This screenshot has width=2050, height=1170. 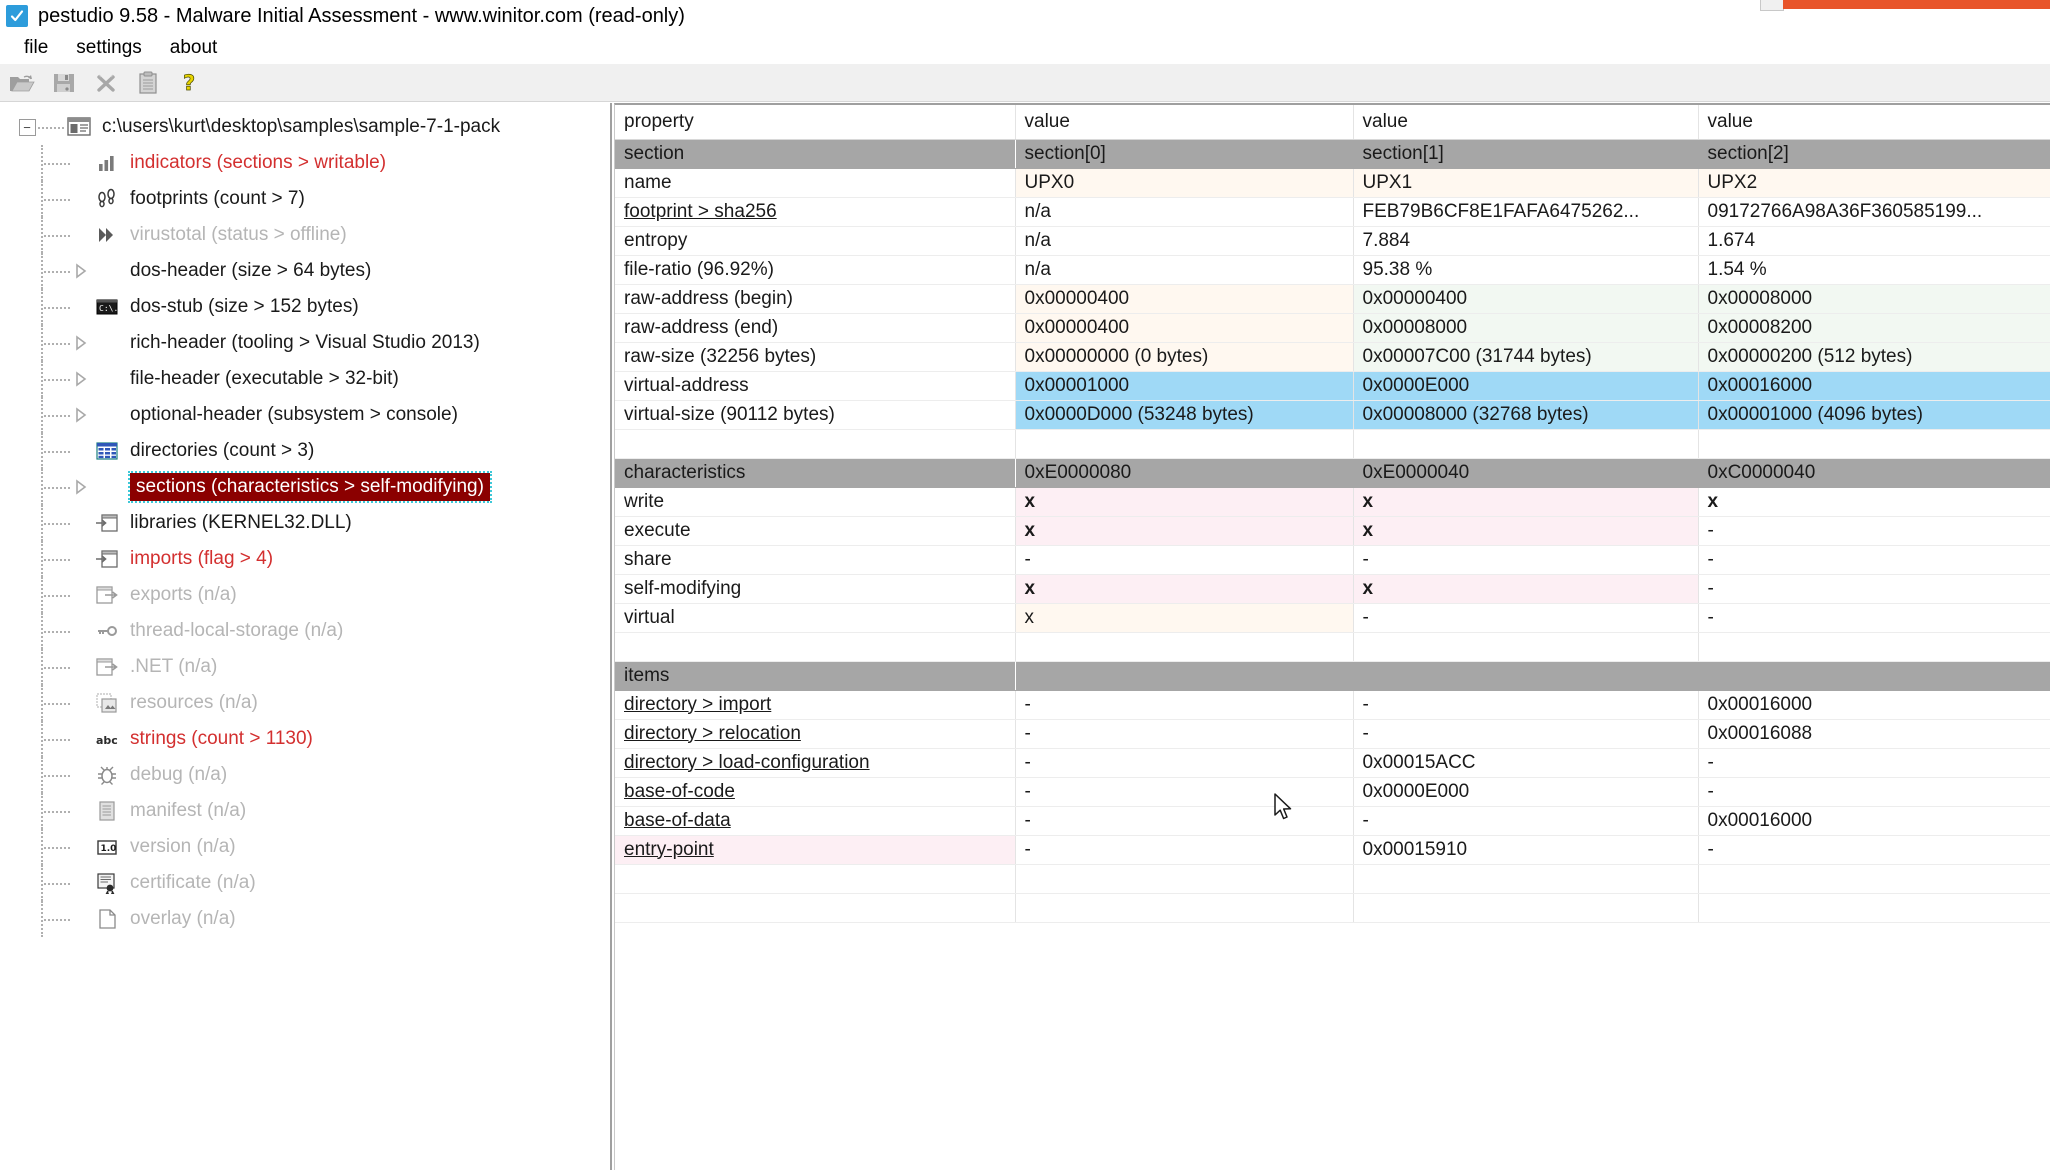 What do you see at coordinates (815, 763) in the screenshot?
I see `cell-property: directory > load-configuration` at bounding box center [815, 763].